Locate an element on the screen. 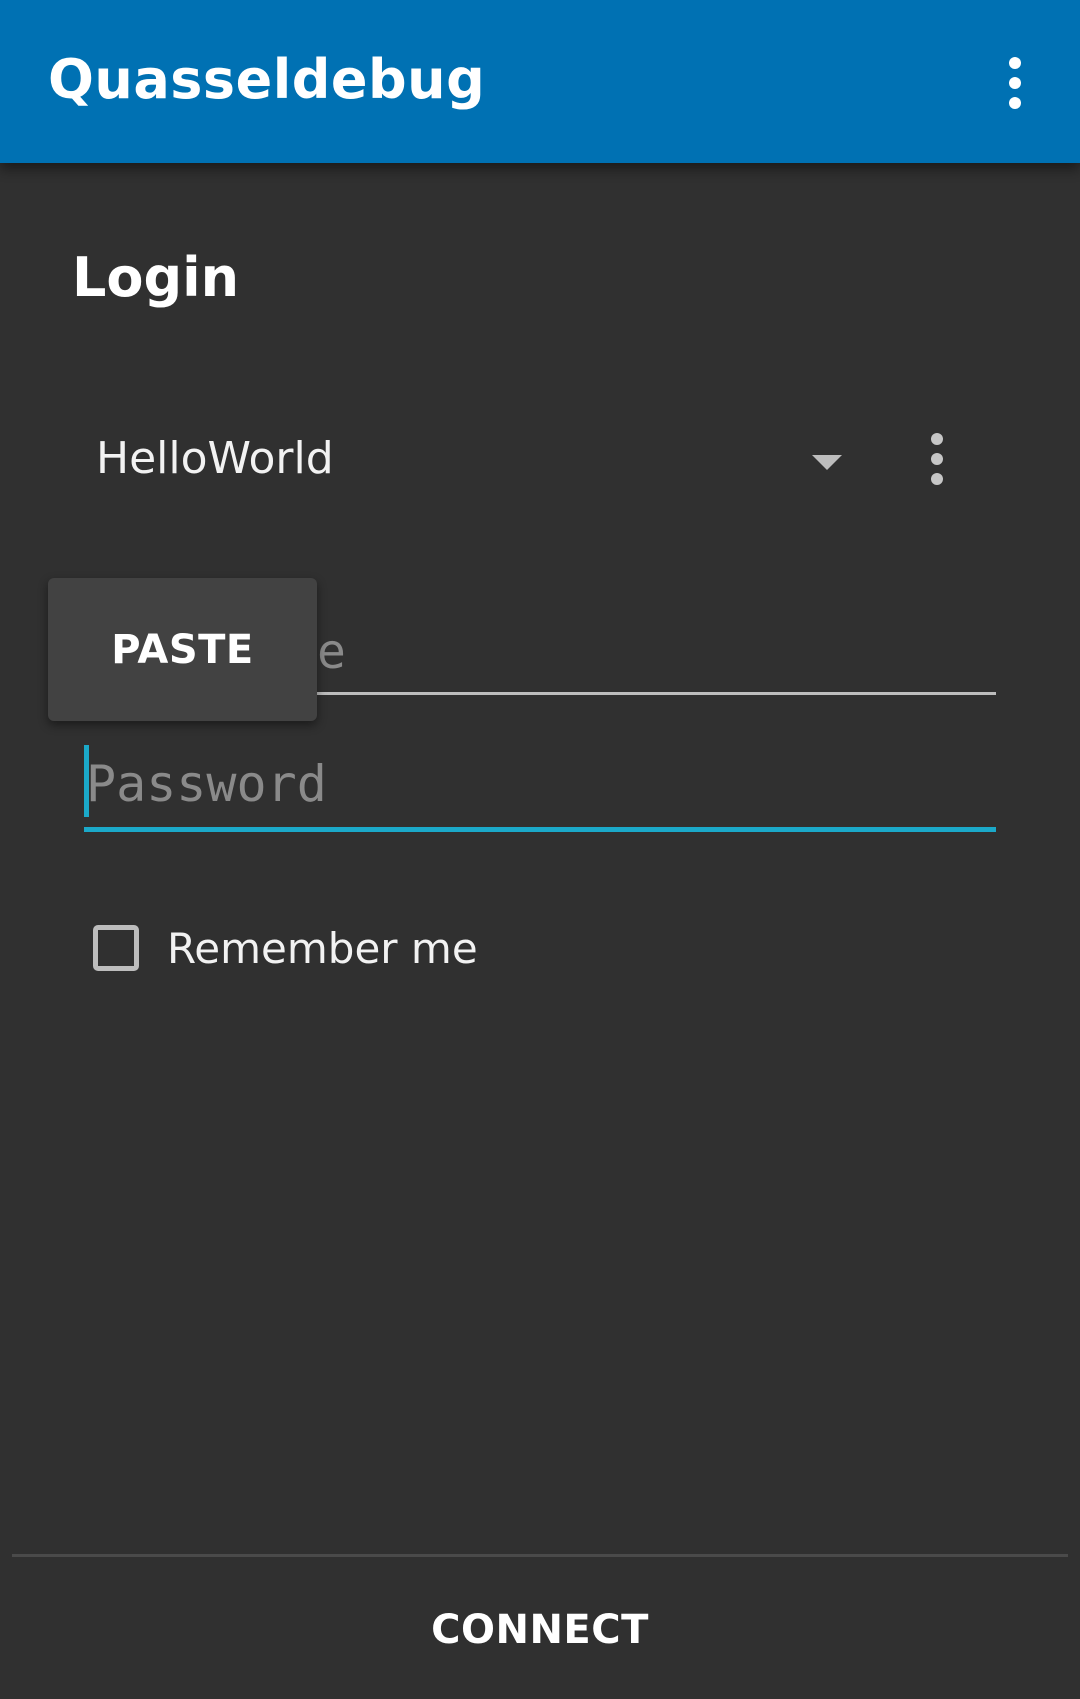 This screenshot has width=1080, height=1699. connect-button: CONNECT is located at coordinates (540, 1629).